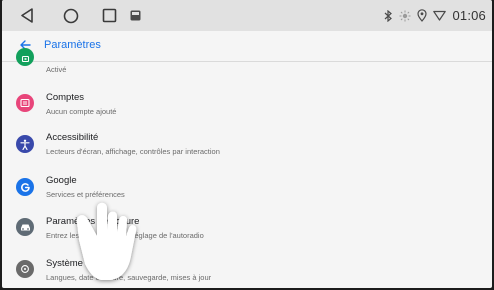 The image size is (494, 290). I want to click on status-bar: 01:06, so click(247, 15).